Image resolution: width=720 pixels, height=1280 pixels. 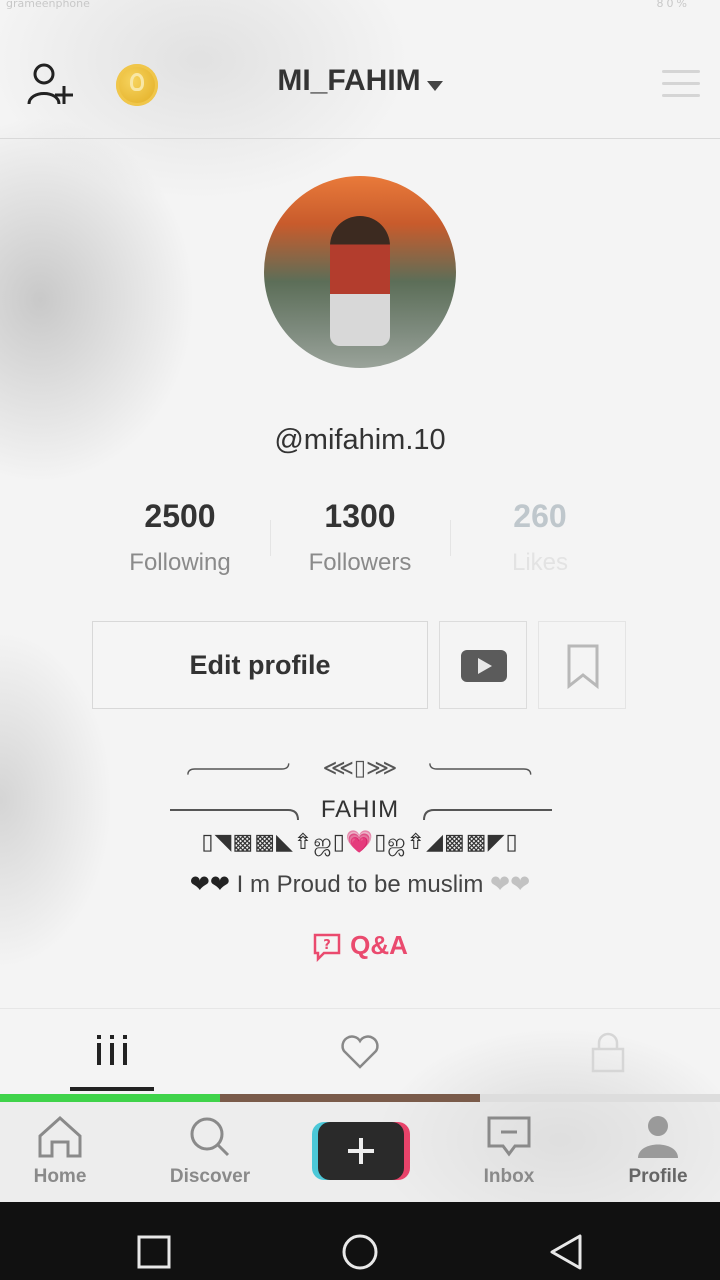 I want to click on following-label: Following, so click(x=180, y=562).